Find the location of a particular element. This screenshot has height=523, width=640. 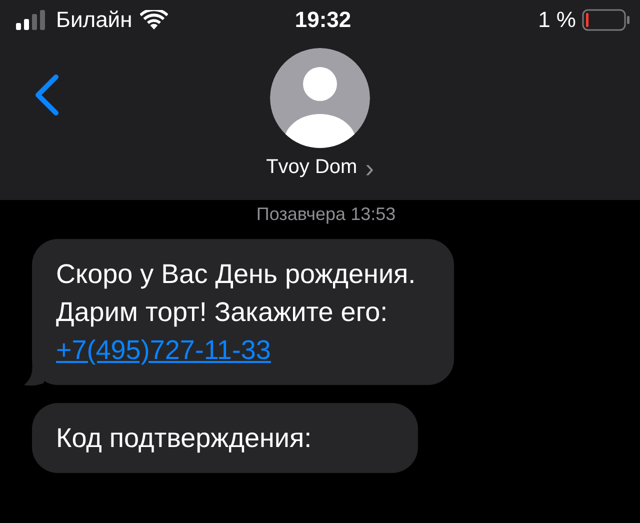

avatar-icon is located at coordinates (320, 98).